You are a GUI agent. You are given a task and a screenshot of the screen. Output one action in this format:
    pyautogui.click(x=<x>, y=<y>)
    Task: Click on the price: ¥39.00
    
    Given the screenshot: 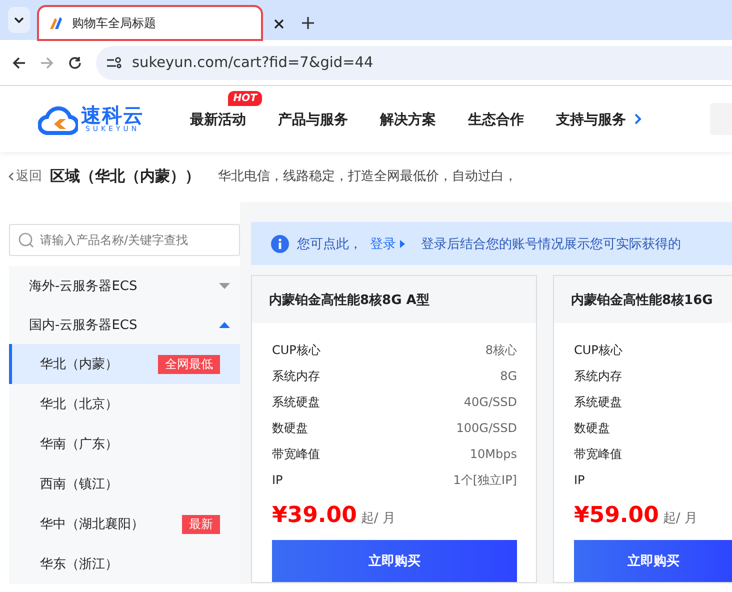 What is the action you would take?
    pyautogui.click(x=314, y=515)
    